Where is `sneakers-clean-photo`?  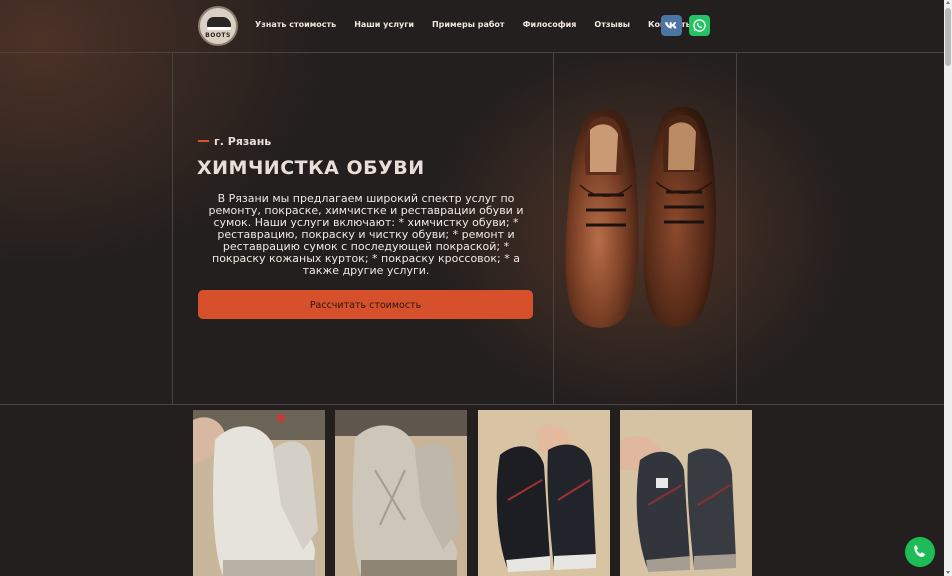 sneakers-clean-photo is located at coordinates (544, 493).